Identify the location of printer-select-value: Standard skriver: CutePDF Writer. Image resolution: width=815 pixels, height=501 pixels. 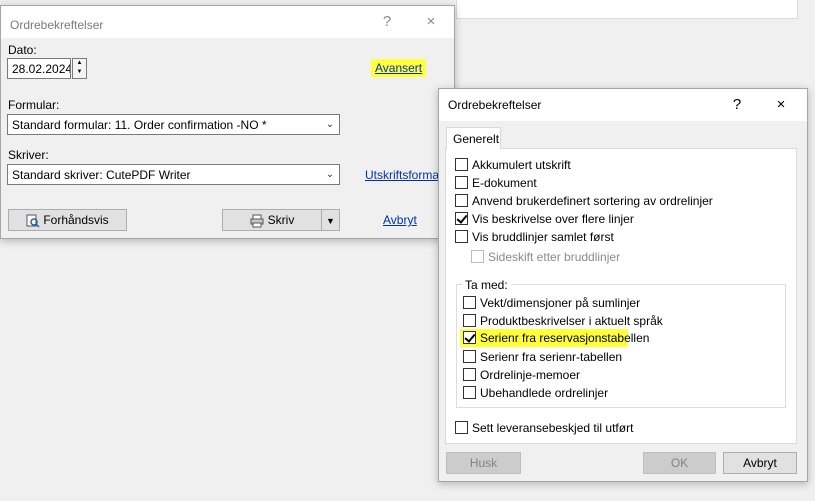
(101, 175).